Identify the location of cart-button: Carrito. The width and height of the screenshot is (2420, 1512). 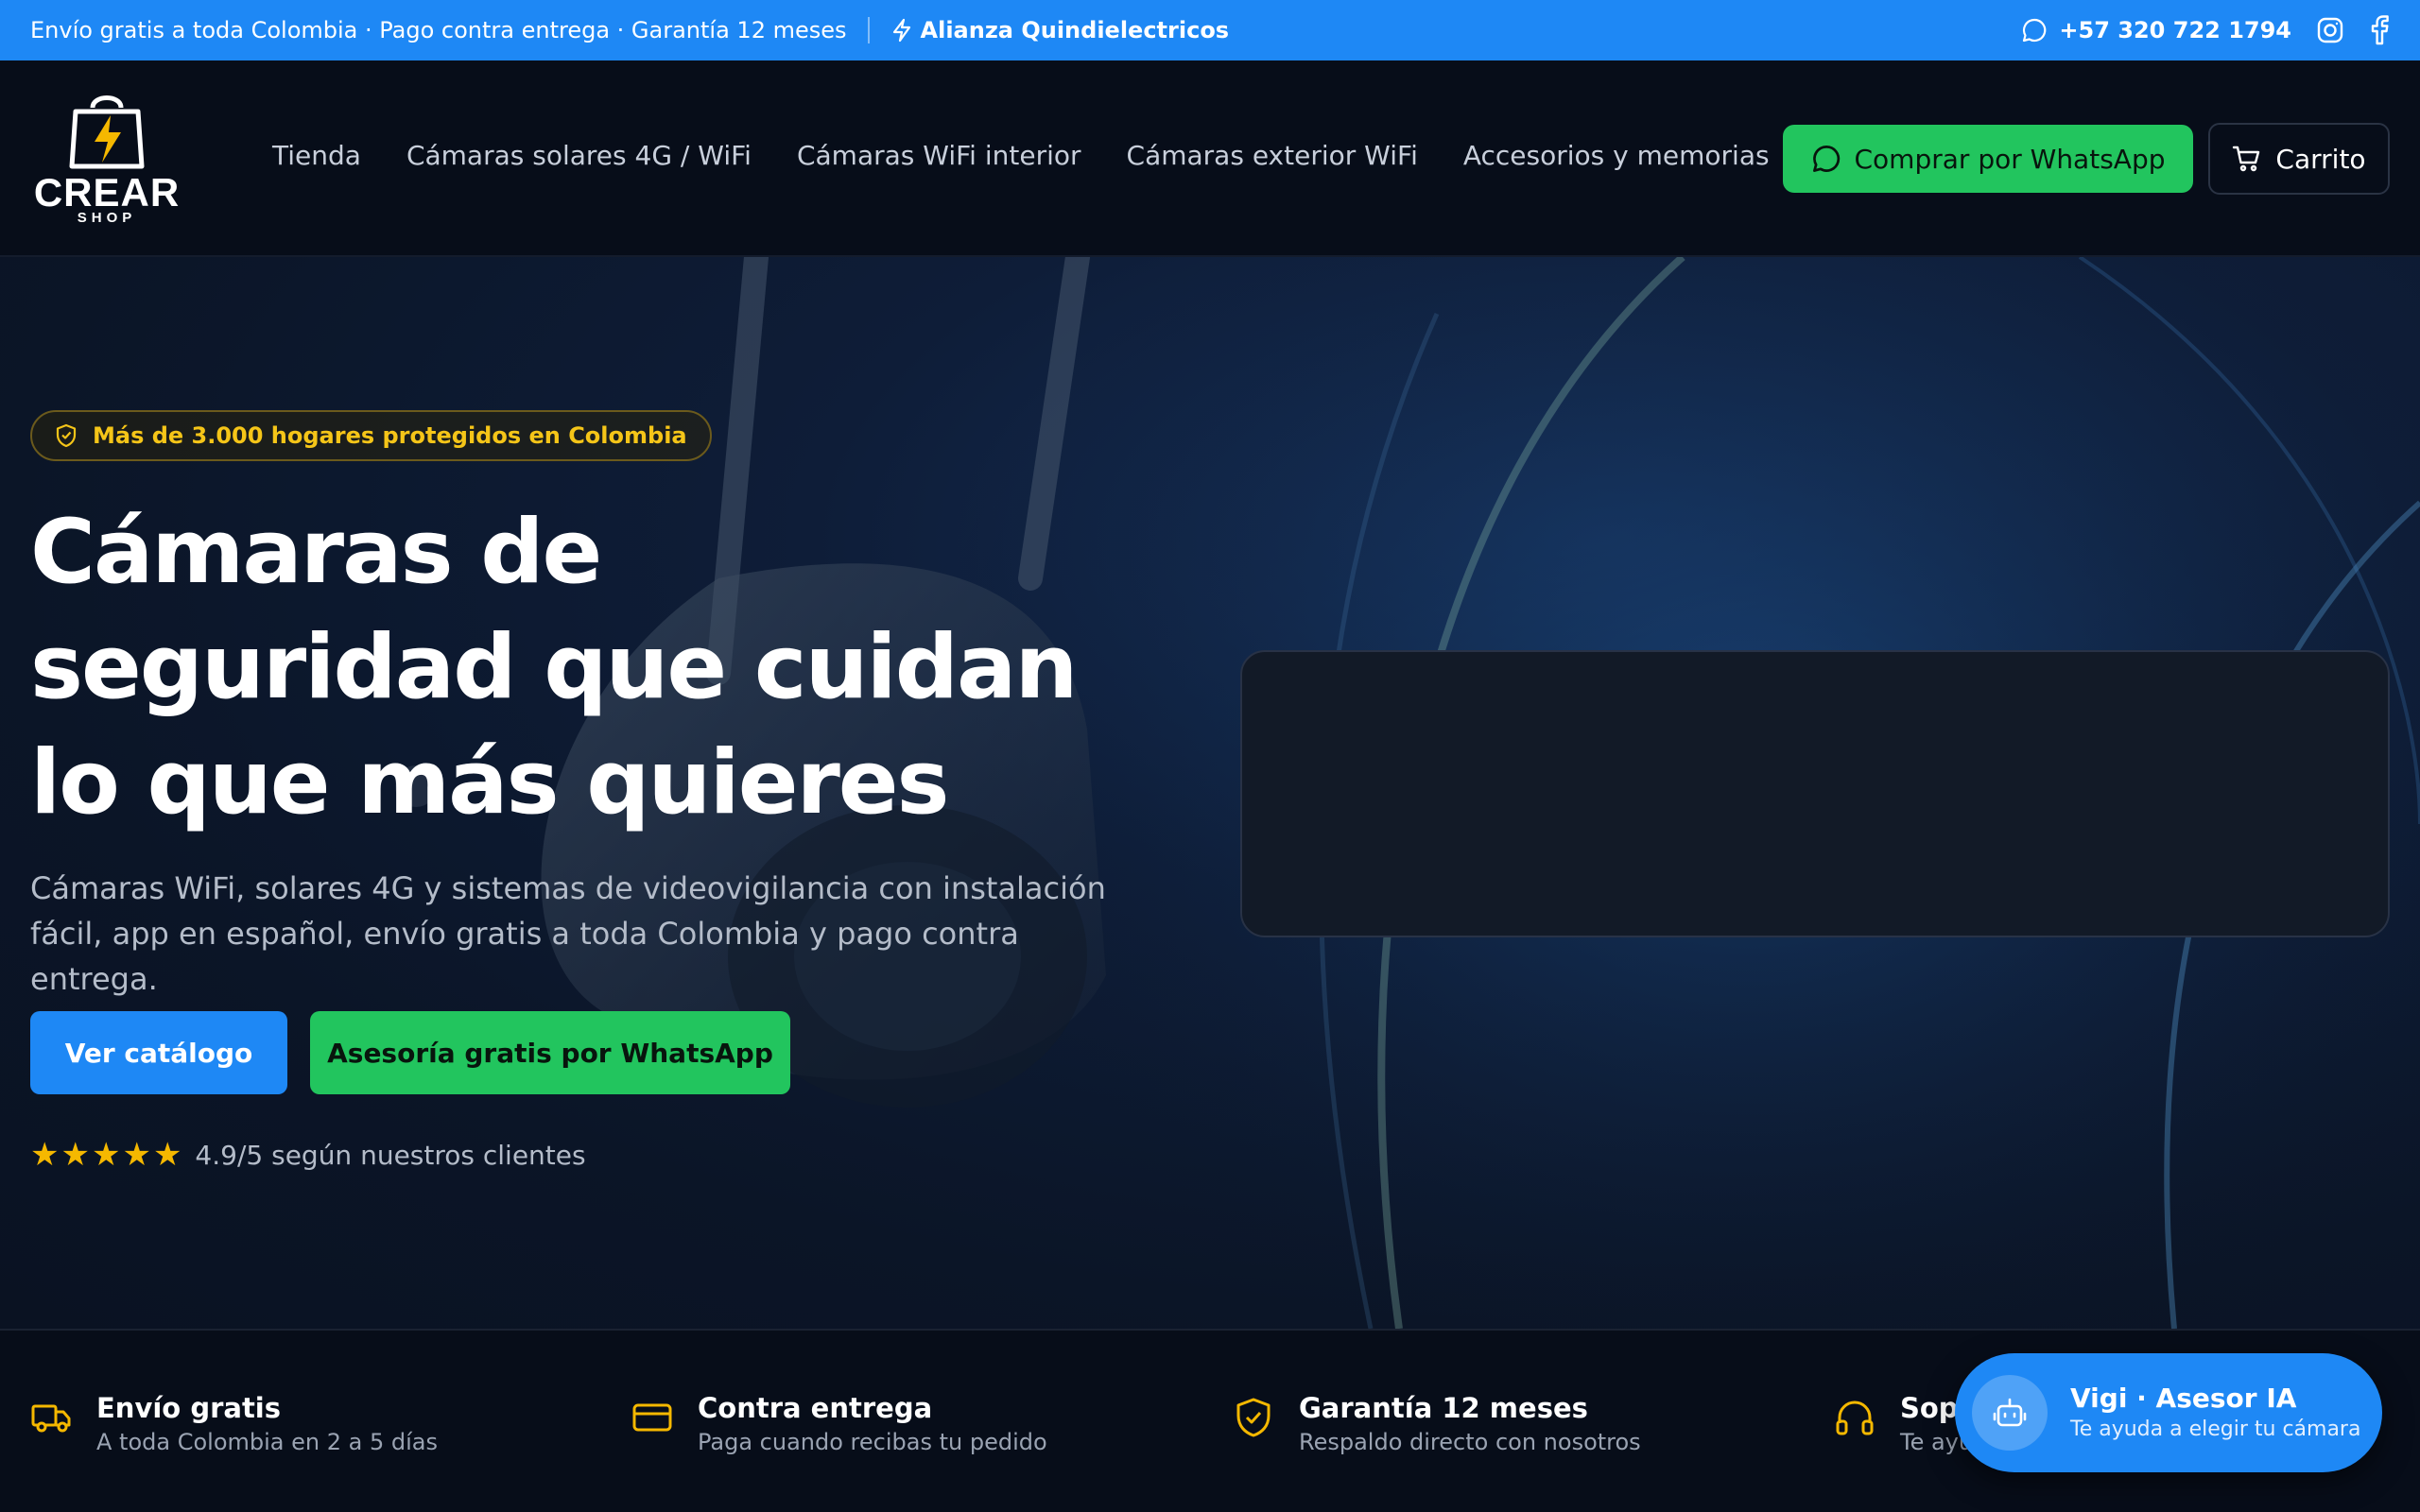
(2299, 159).